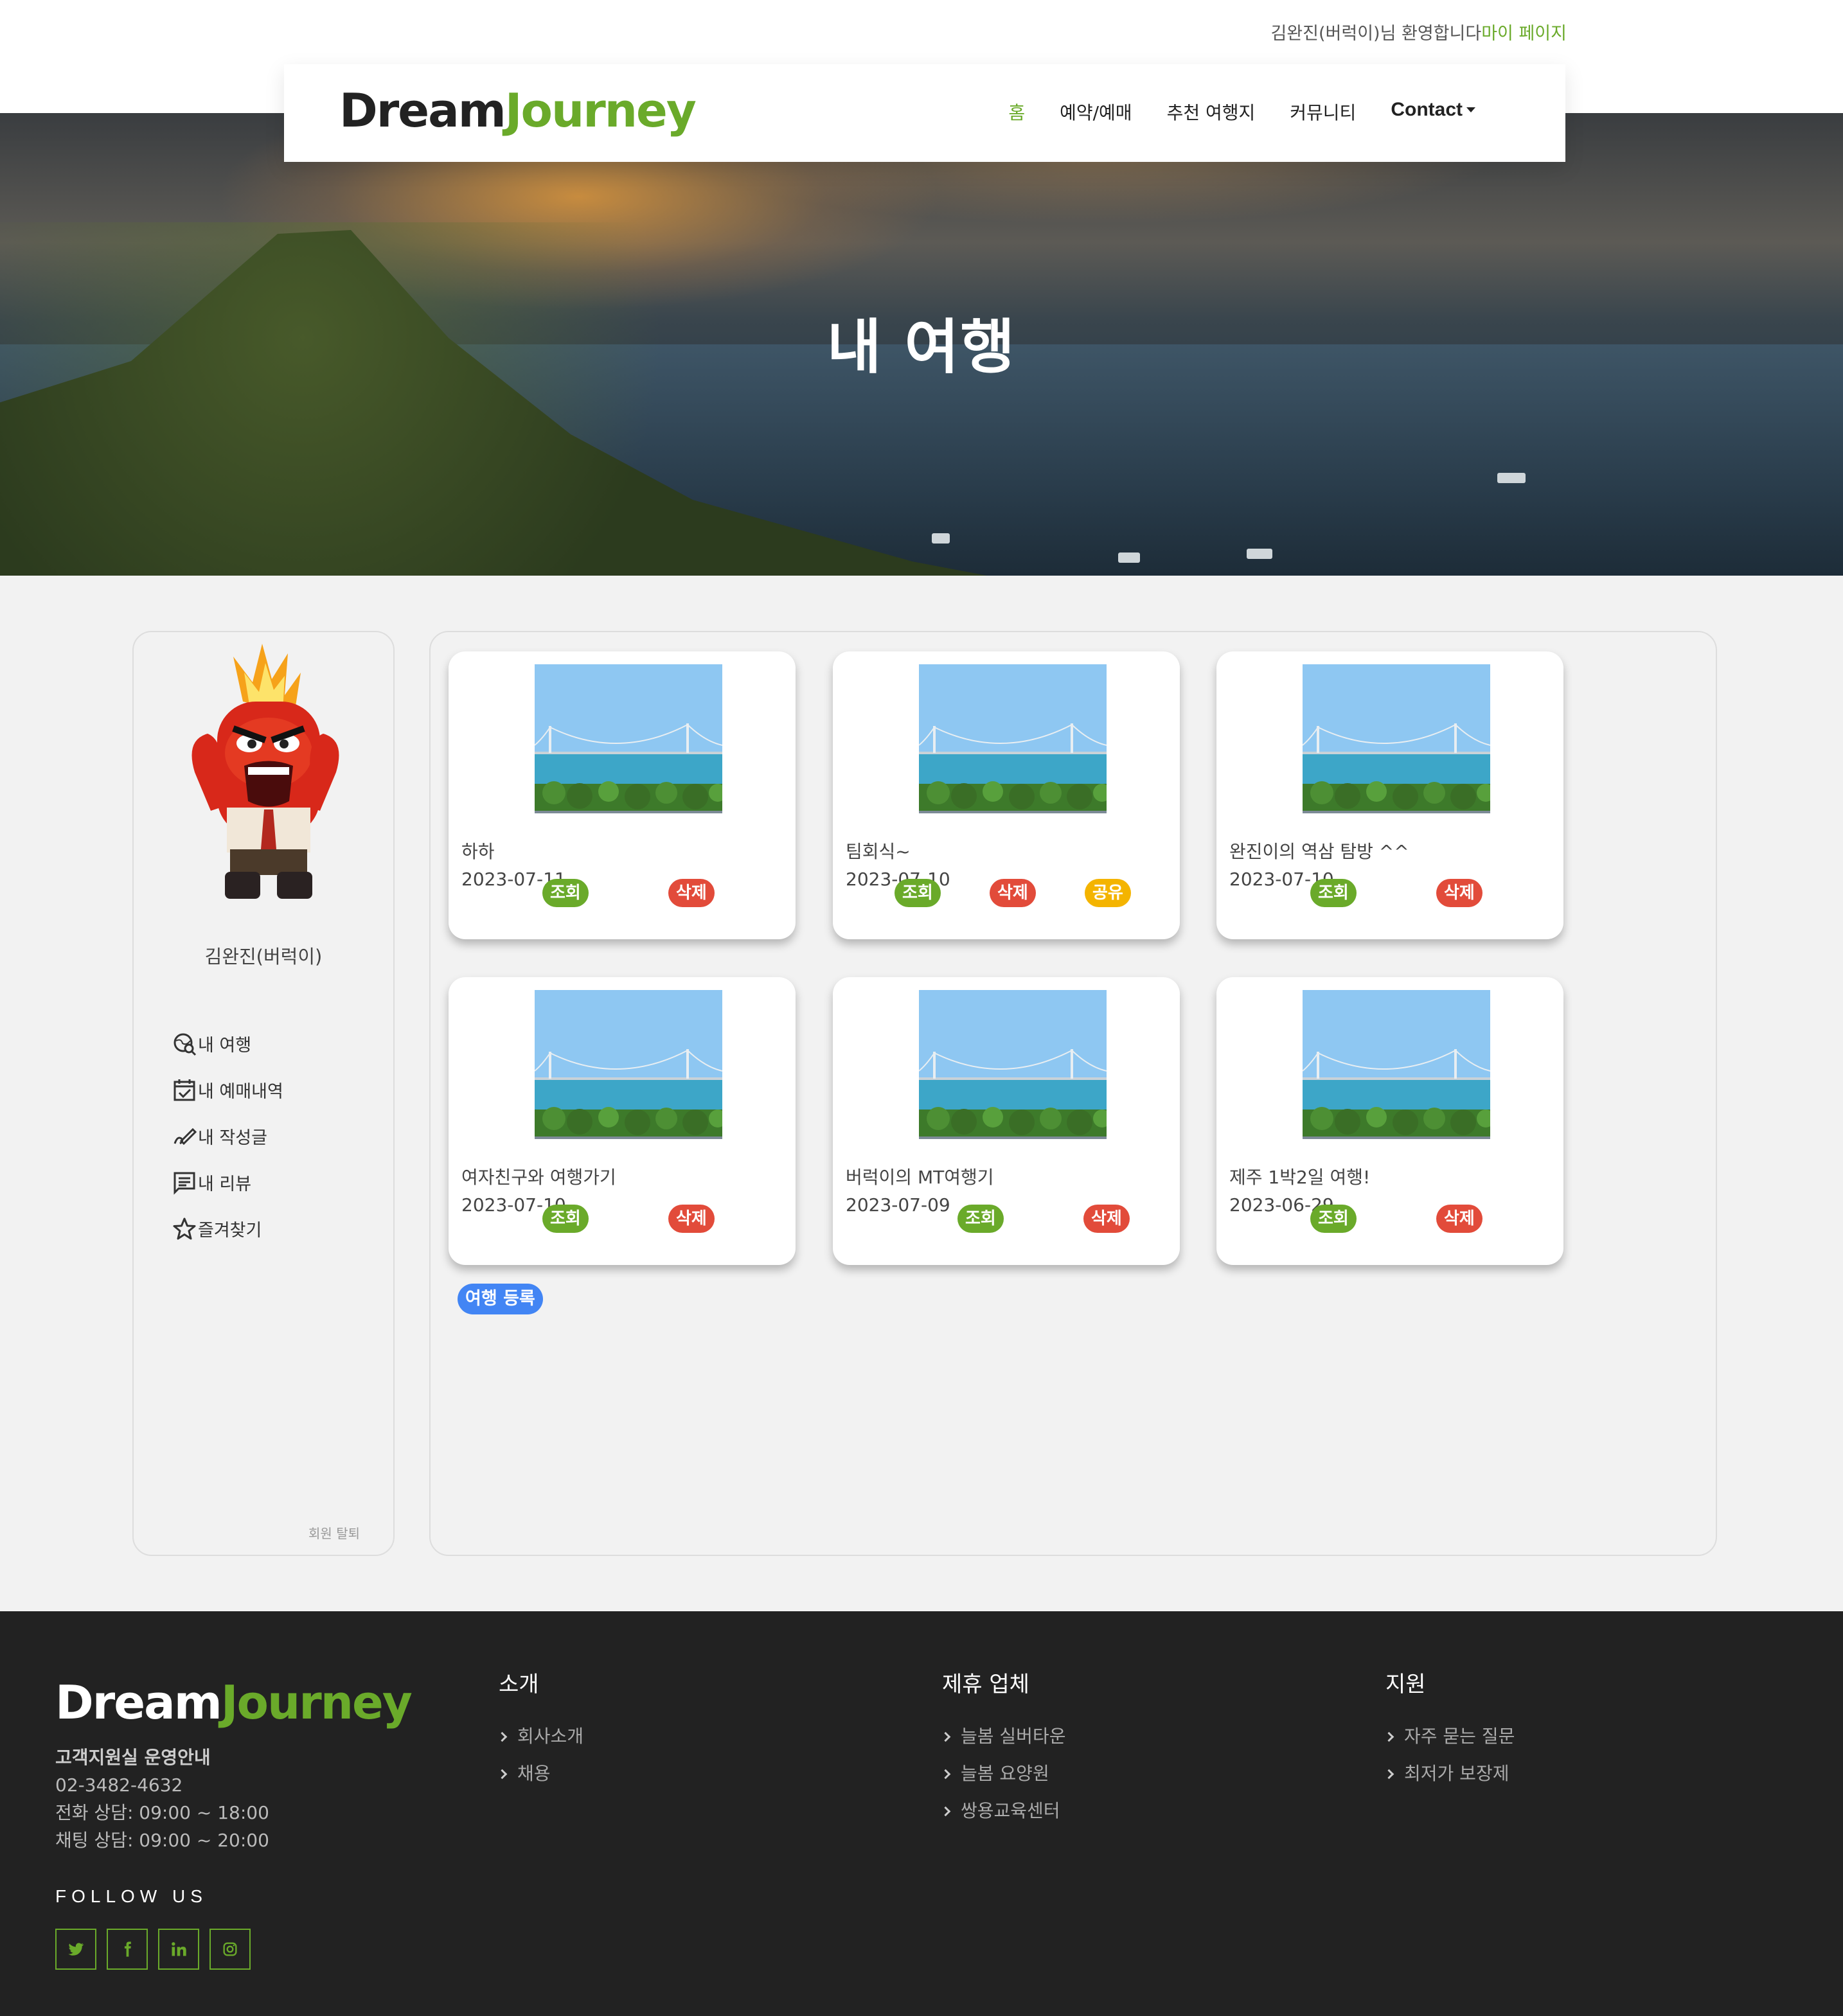 This screenshot has width=1843, height=2016. Describe the element at coordinates (1427, 109) in the screenshot. I see `nav-contact-label: Contact` at that location.